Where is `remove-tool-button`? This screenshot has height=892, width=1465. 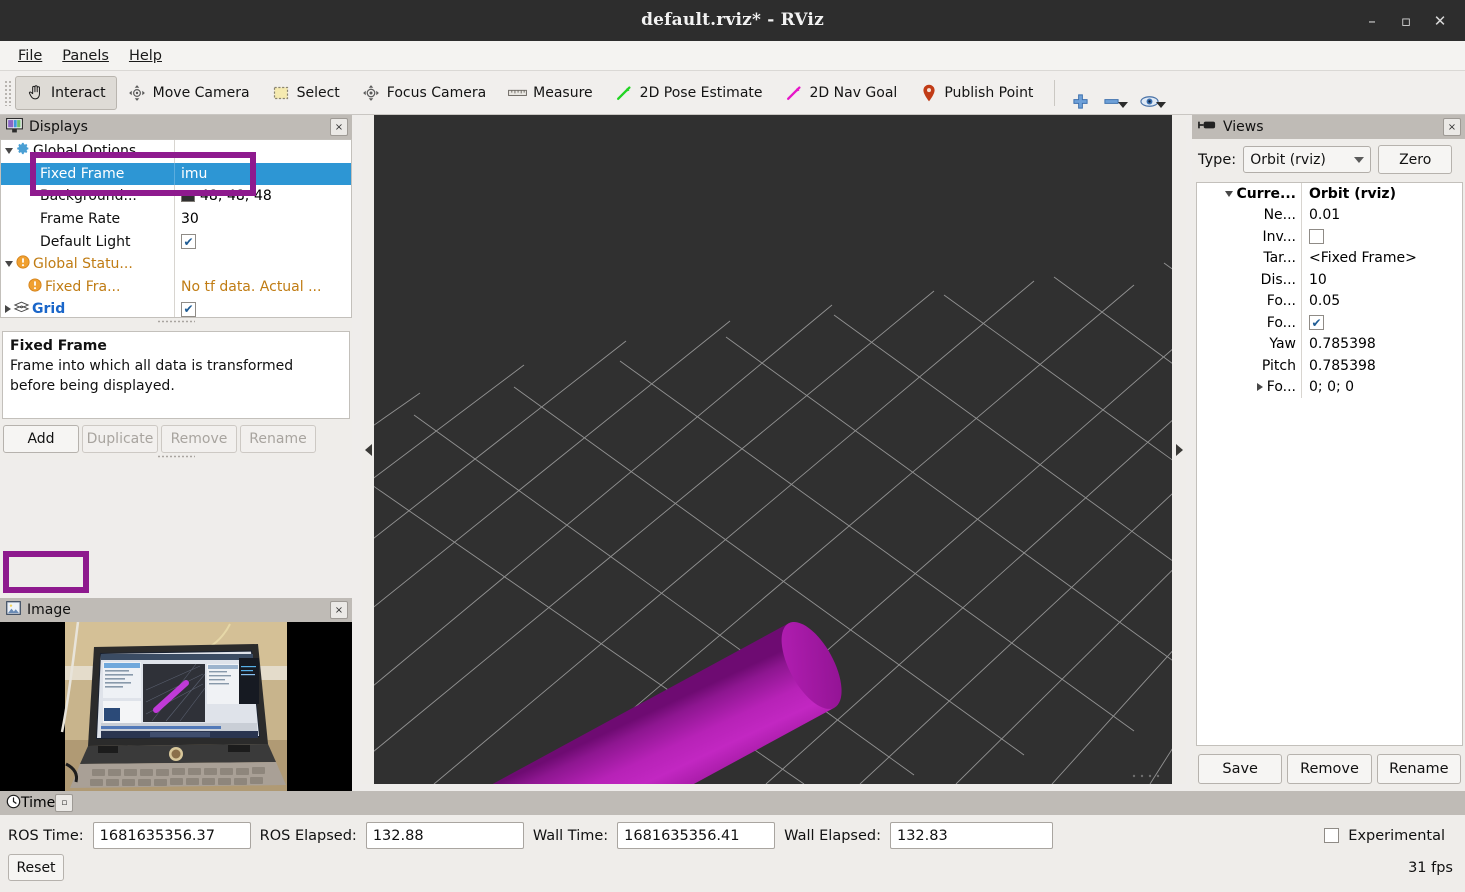
remove-tool-button is located at coordinates (1115, 93).